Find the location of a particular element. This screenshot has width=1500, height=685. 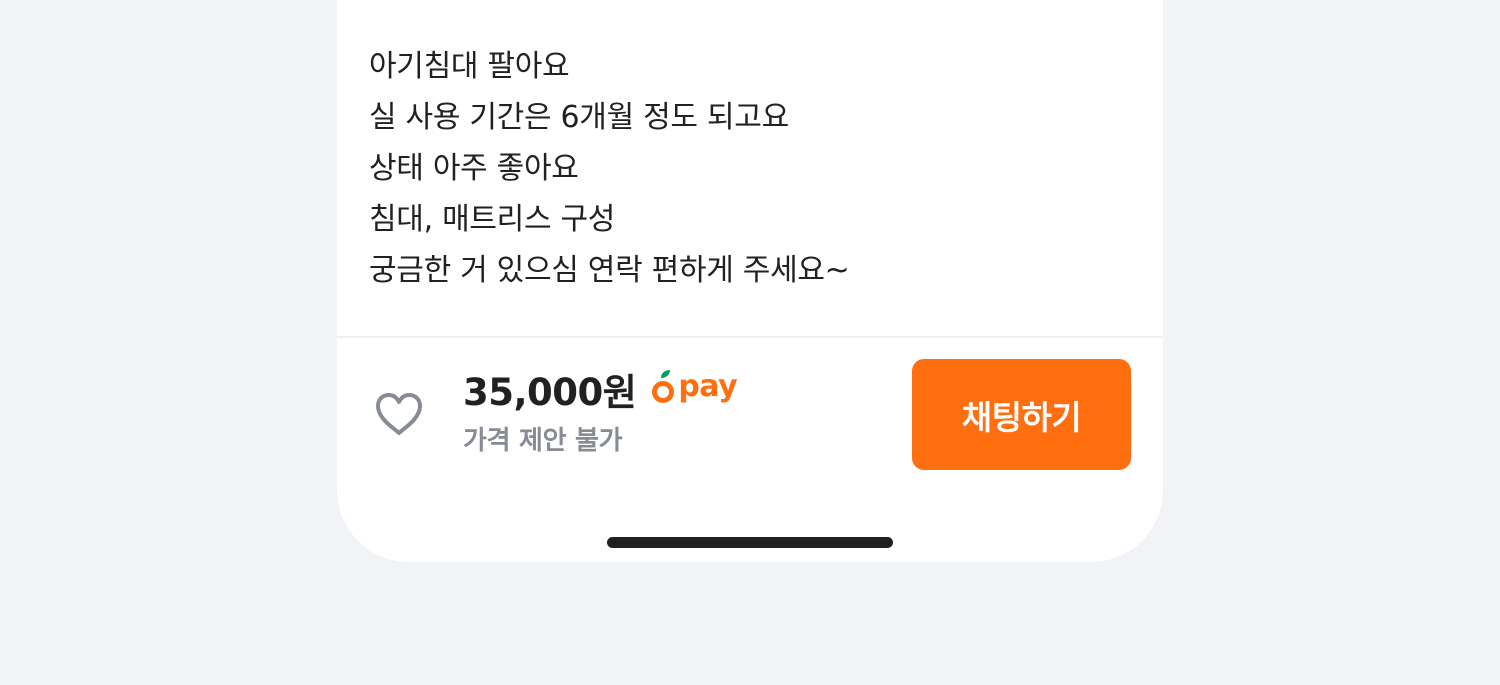

heart-outline-icon is located at coordinates (399, 414).